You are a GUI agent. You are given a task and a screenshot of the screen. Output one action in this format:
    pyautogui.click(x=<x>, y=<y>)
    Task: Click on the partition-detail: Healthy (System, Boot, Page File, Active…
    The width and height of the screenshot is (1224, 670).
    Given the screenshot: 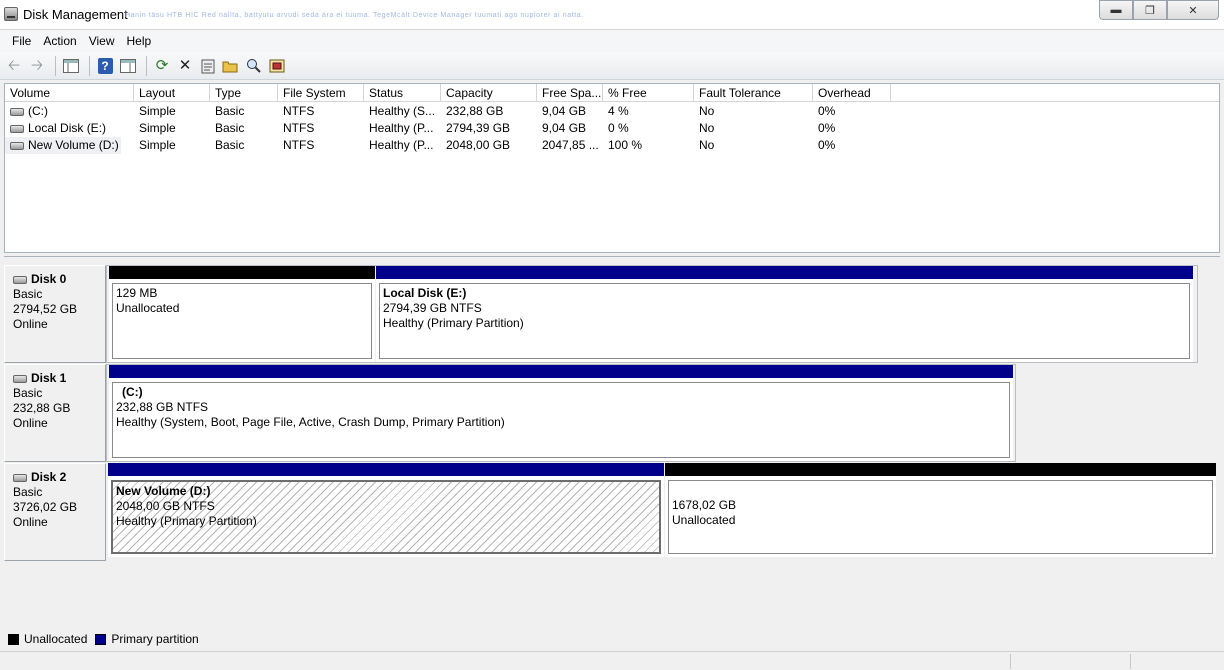 What is the action you would take?
    pyautogui.click(x=310, y=422)
    